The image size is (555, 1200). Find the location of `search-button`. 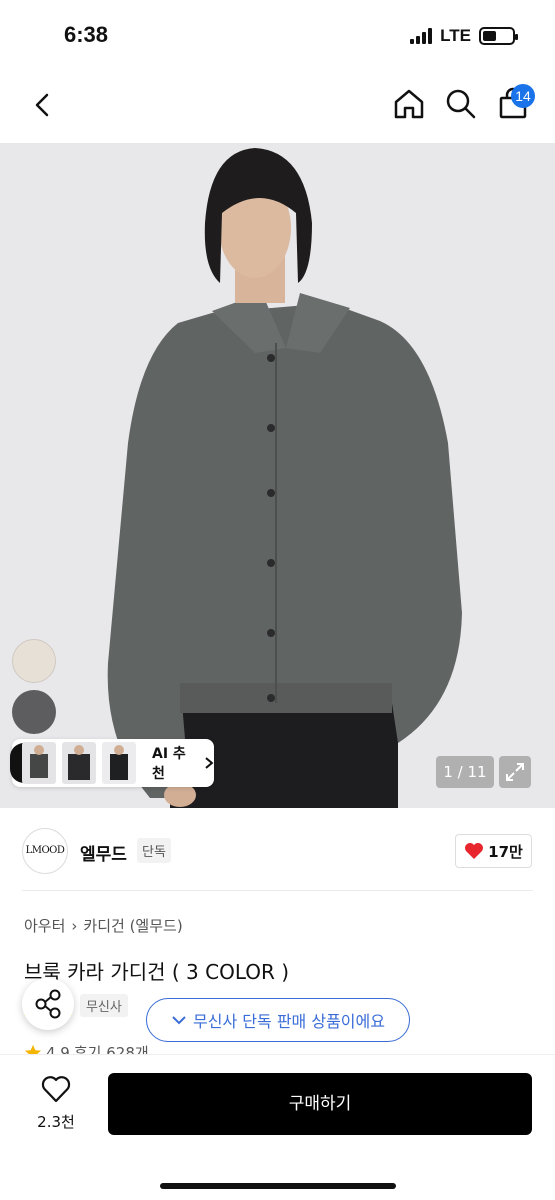

search-button is located at coordinates (461, 104).